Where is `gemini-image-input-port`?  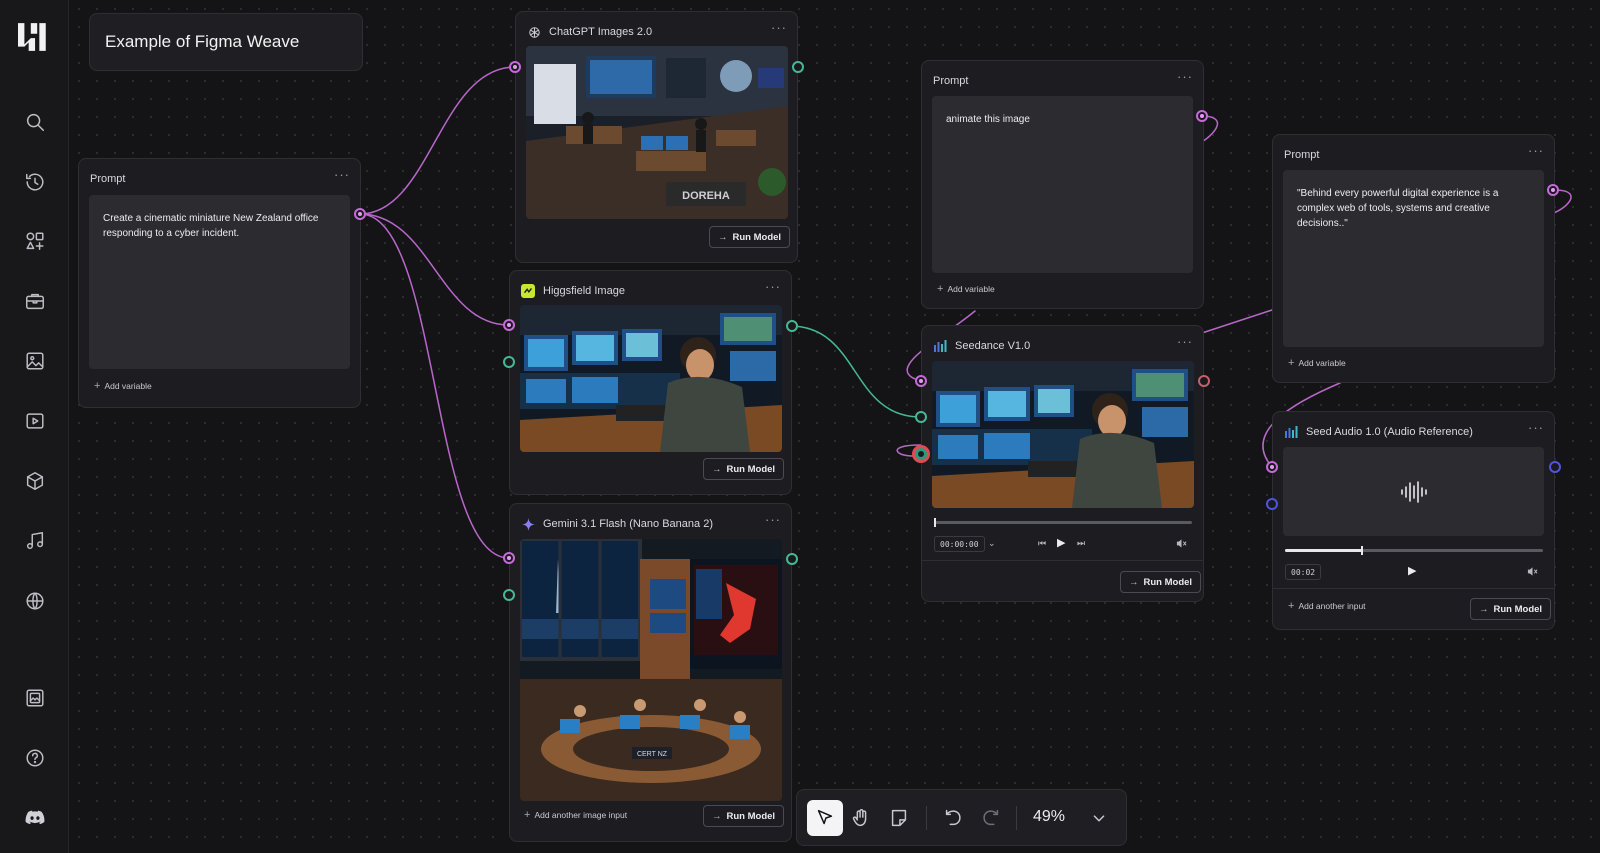
gemini-image-input-port is located at coordinates (509, 595).